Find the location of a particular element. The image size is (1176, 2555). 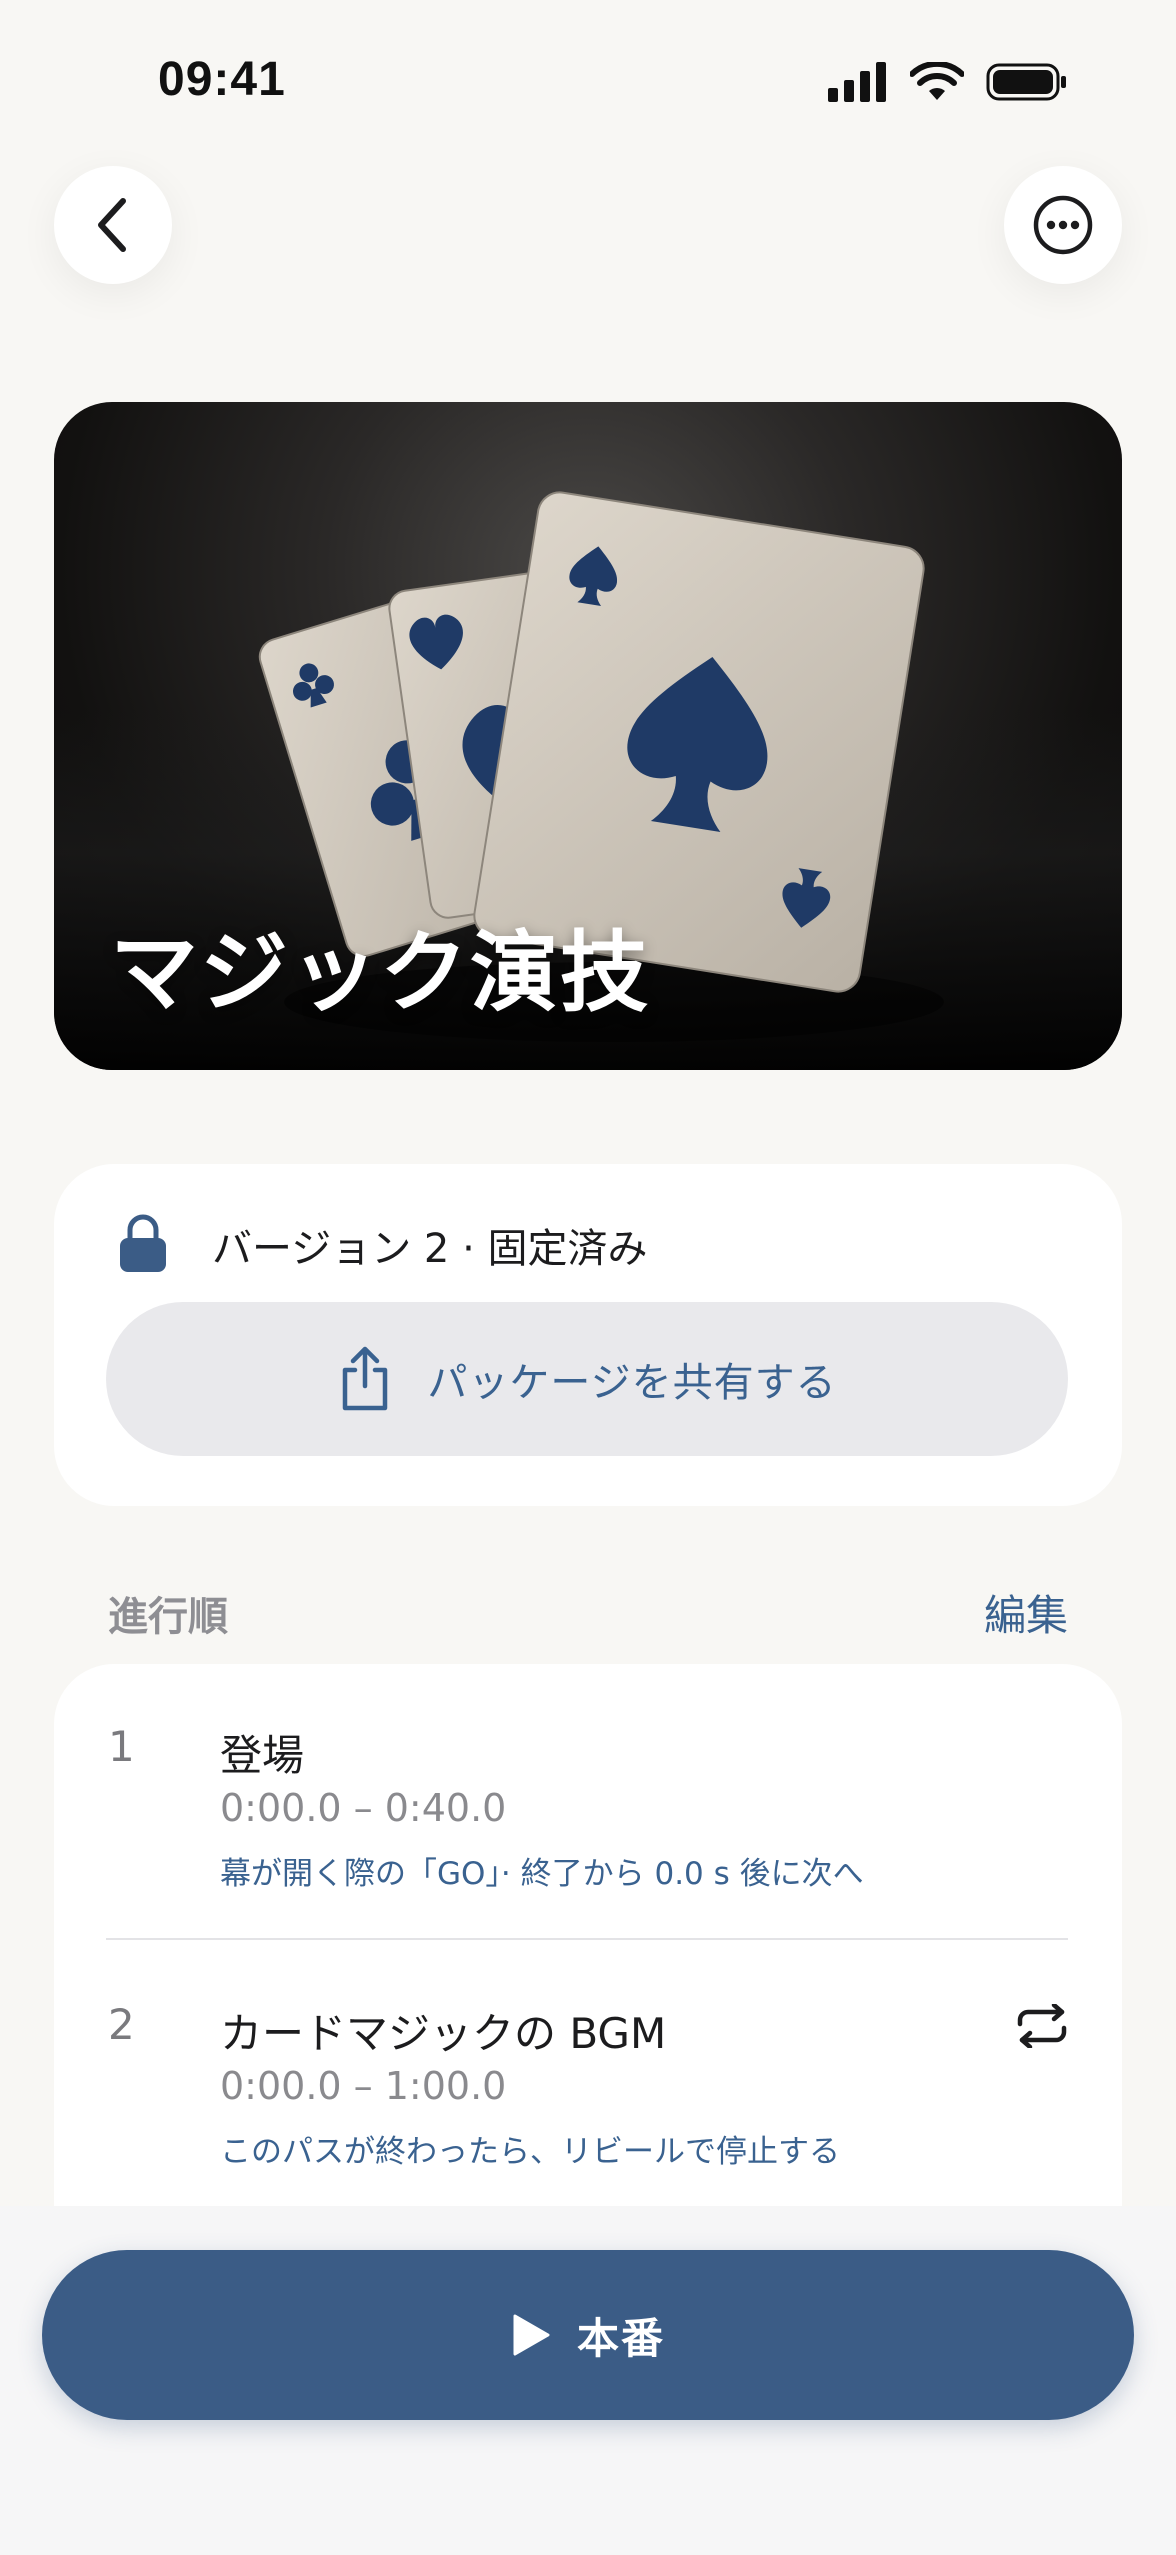

cellular-signal-icon is located at coordinates (857, 82).